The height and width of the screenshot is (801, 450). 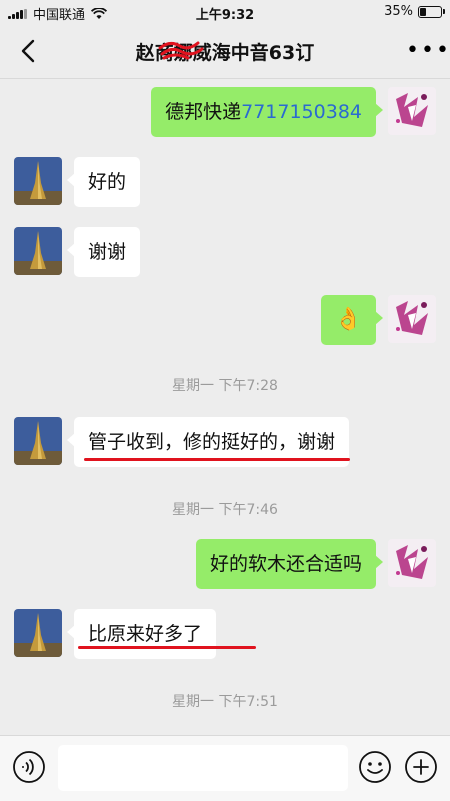 I want to click on message-bubble-in: 比原来好多了, so click(x=141, y=634).